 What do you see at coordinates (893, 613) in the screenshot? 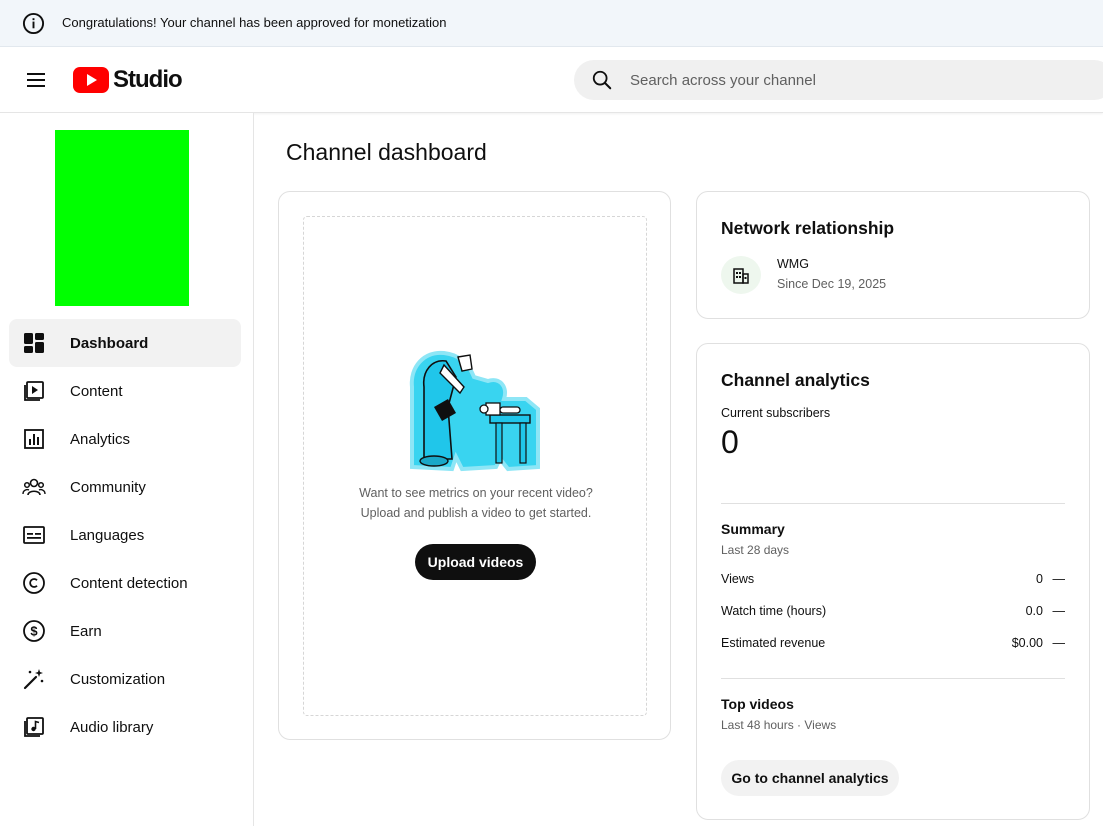
I see `metric-row-watch-time: Watch time (hours) 0.0 —` at bounding box center [893, 613].